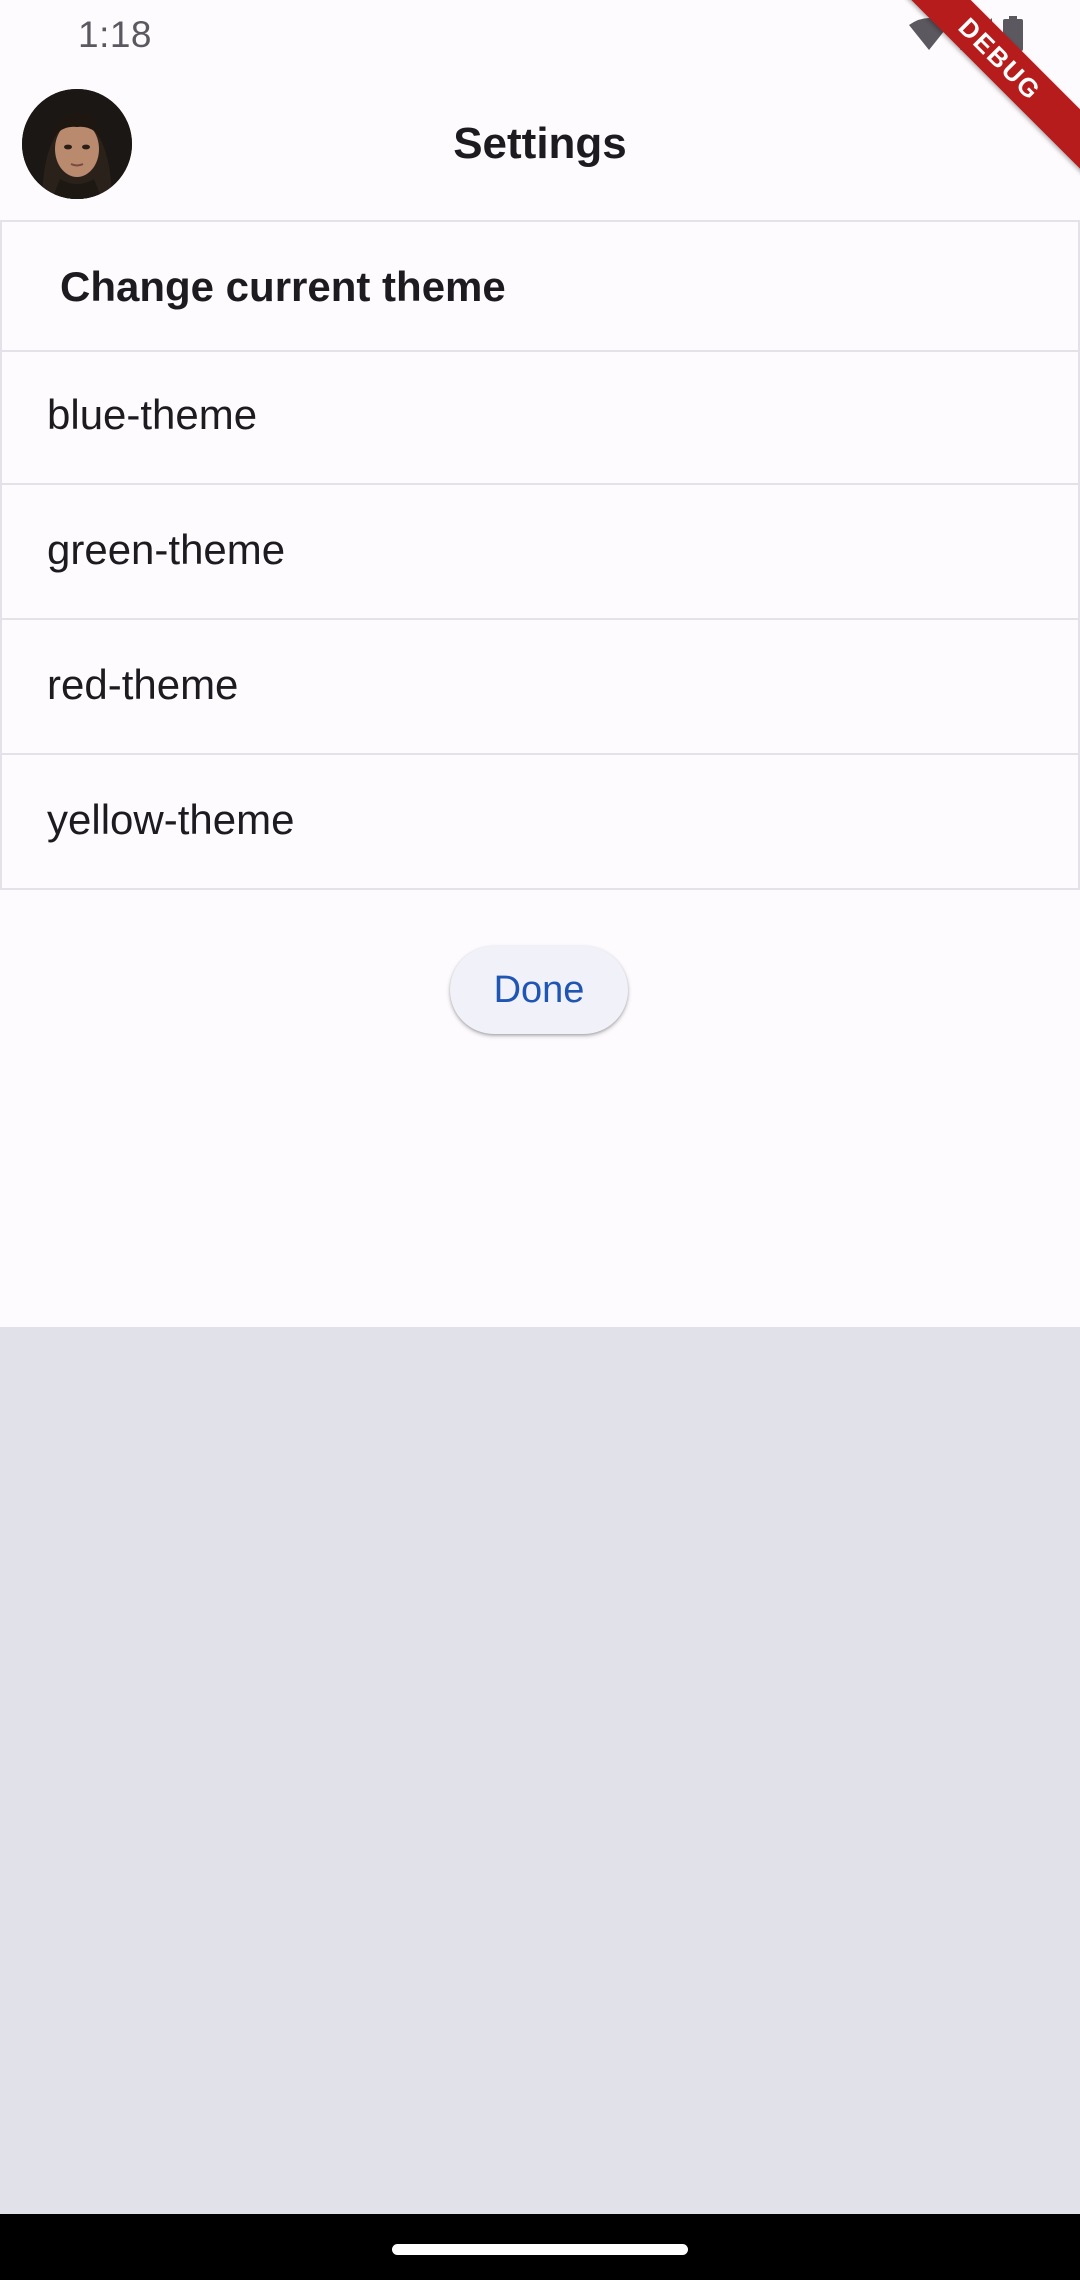  What do you see at coordinates (171, 819) in the screenshot?
I see `theme-item-label: yellow-theme` at bounding box center [171, 819].